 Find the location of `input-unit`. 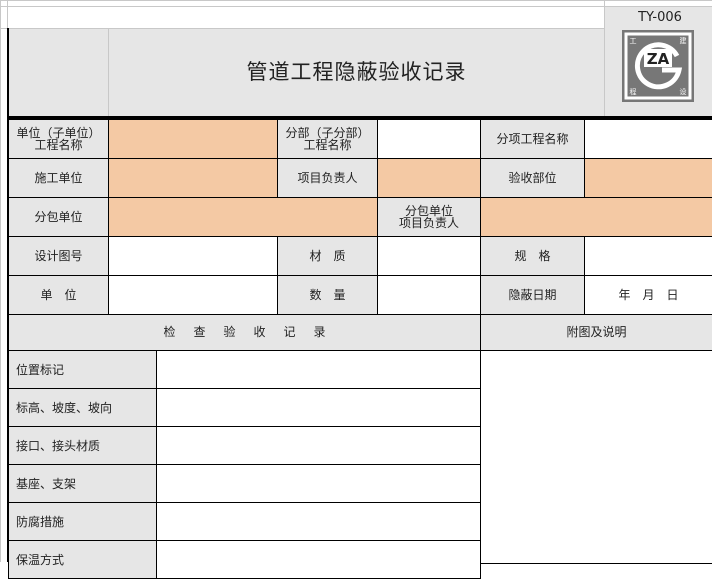

input-unit is located at coordinates (193, 295).